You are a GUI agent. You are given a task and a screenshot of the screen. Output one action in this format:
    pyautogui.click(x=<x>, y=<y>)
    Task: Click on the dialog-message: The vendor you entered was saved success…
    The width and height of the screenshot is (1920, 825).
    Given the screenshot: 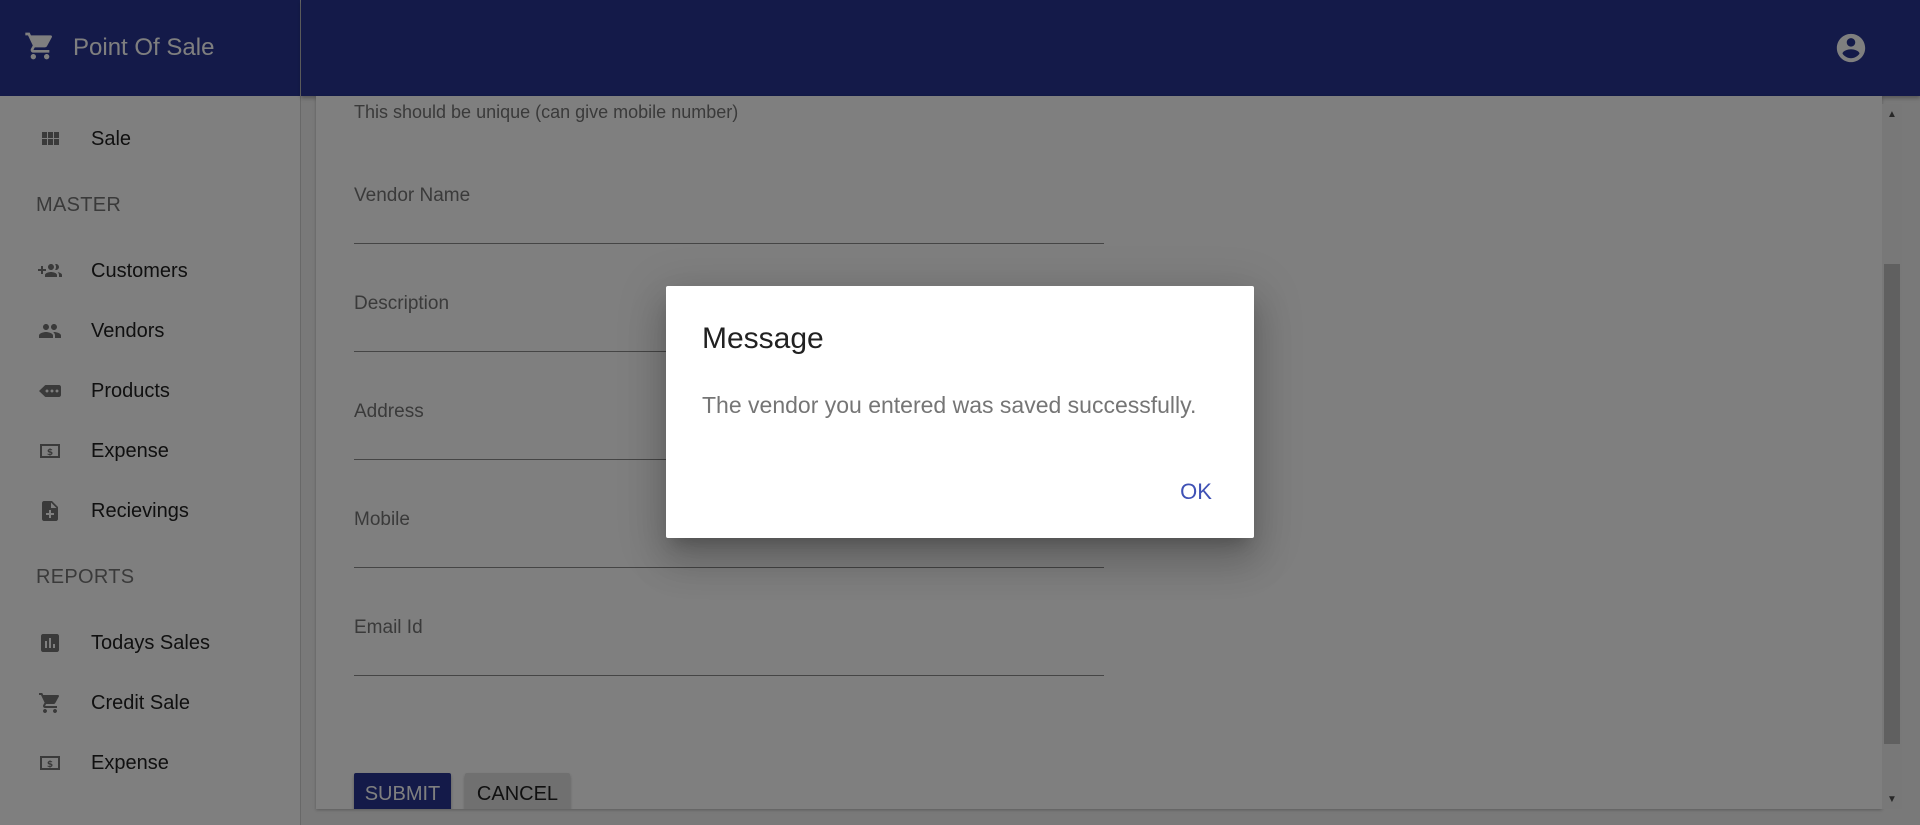 What is the action you would take?
    pyautogui.click(x=949, y=405)
    